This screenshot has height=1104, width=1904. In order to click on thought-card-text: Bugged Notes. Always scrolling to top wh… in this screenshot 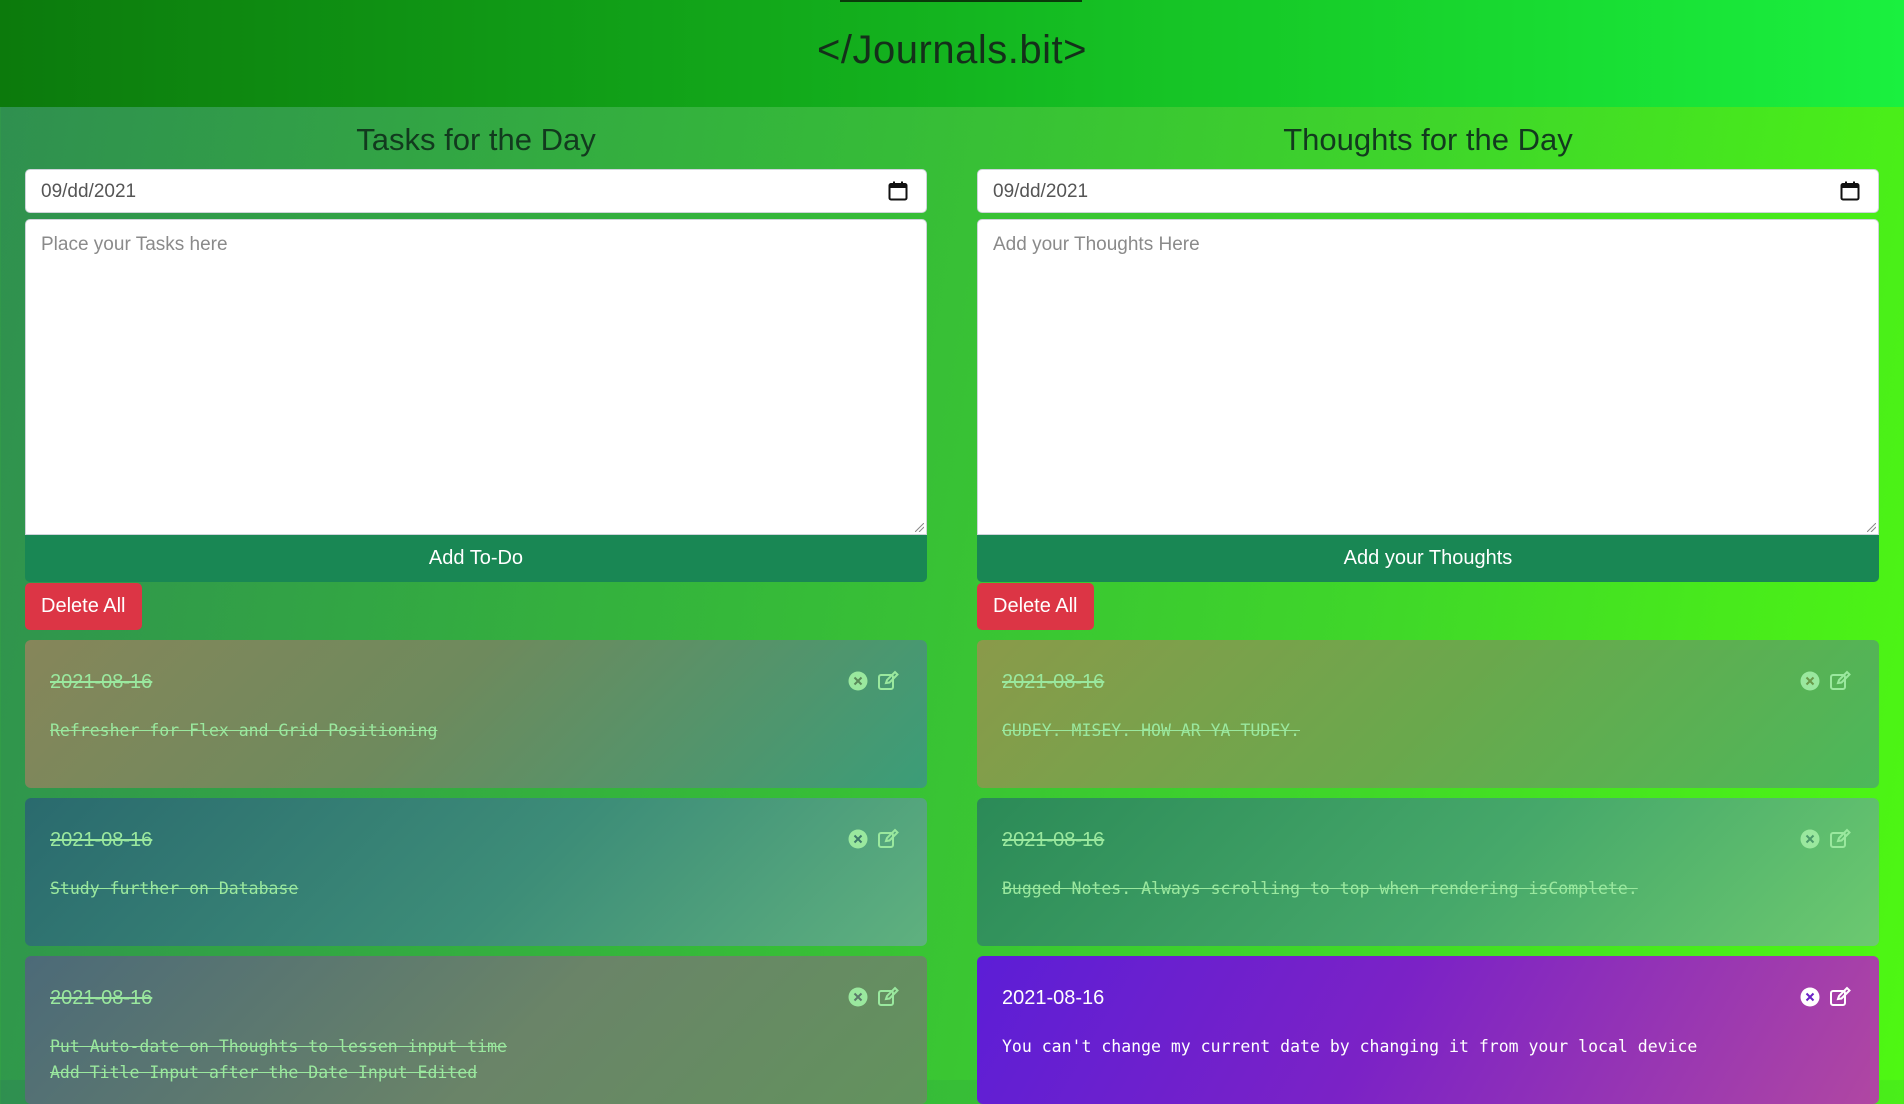, I will do `click(1320, 889)`.